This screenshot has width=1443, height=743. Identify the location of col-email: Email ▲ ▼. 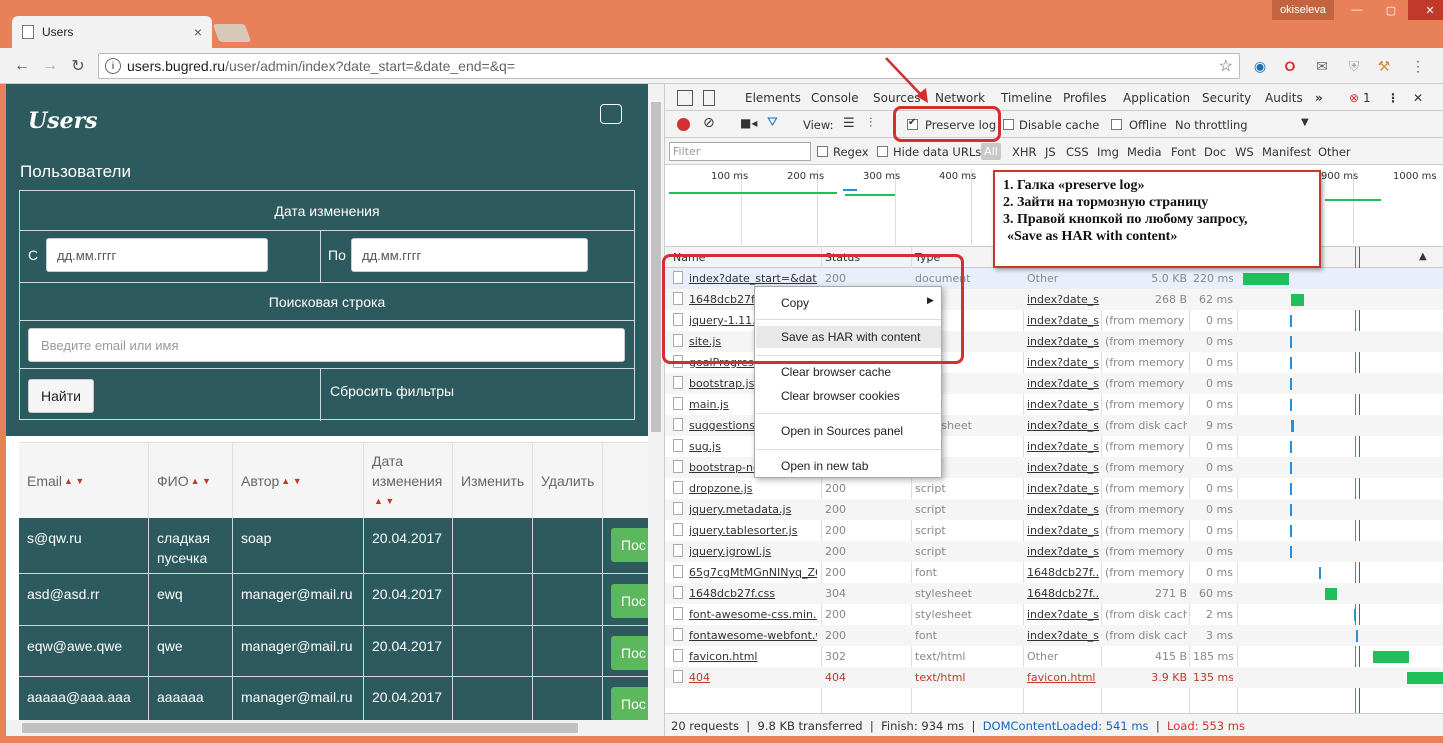
(84, 481).